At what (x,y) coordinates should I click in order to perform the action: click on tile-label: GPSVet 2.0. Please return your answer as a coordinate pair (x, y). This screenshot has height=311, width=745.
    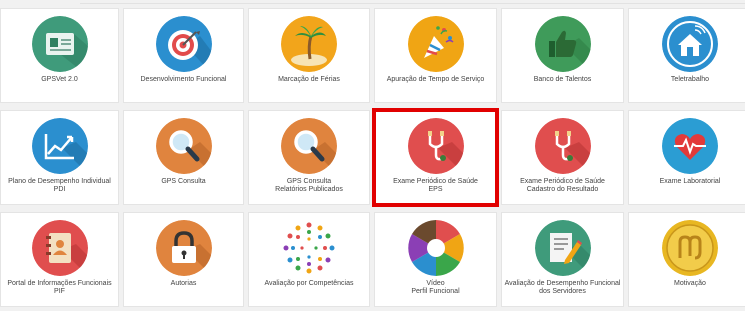
    Looking at the image, I should click on (59, 79).